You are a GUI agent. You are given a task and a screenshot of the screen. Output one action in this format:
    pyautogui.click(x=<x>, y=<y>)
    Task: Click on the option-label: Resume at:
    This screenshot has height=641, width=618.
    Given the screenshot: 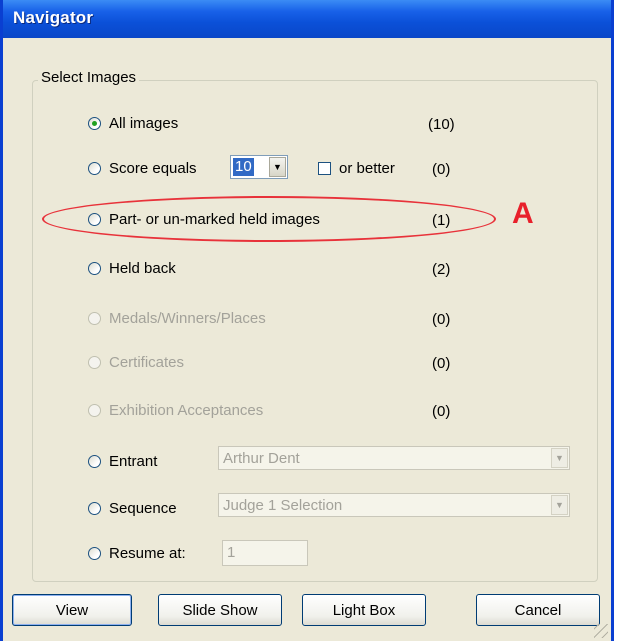 What is the action you would take?
    pyautogui.click(x=147, y=553)
    